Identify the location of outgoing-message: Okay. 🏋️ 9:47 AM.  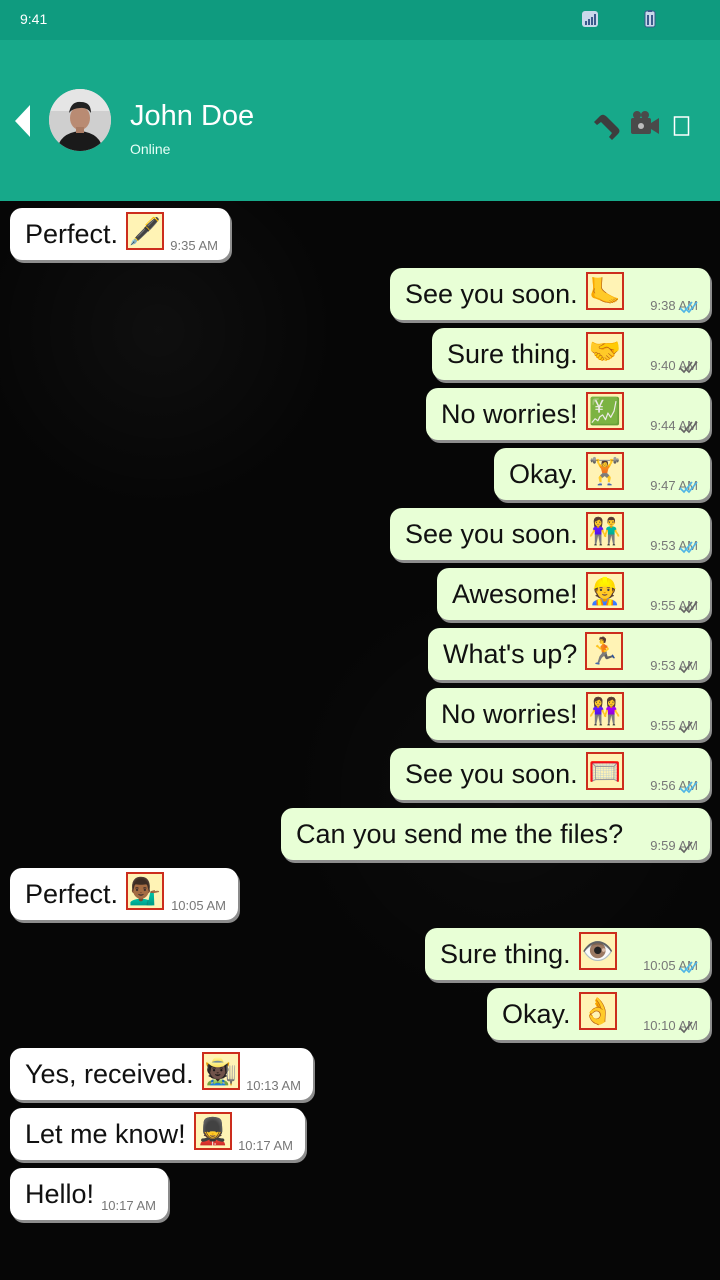
(602, 474).